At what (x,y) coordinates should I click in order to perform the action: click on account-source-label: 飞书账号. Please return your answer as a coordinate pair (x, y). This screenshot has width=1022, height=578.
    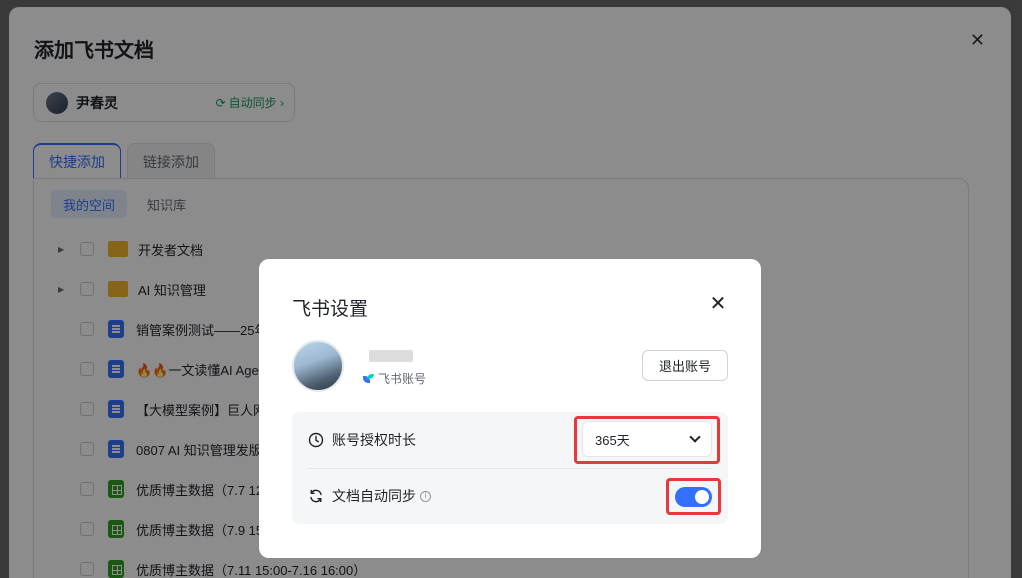
    Looking at the image, I should click on (402, 379).